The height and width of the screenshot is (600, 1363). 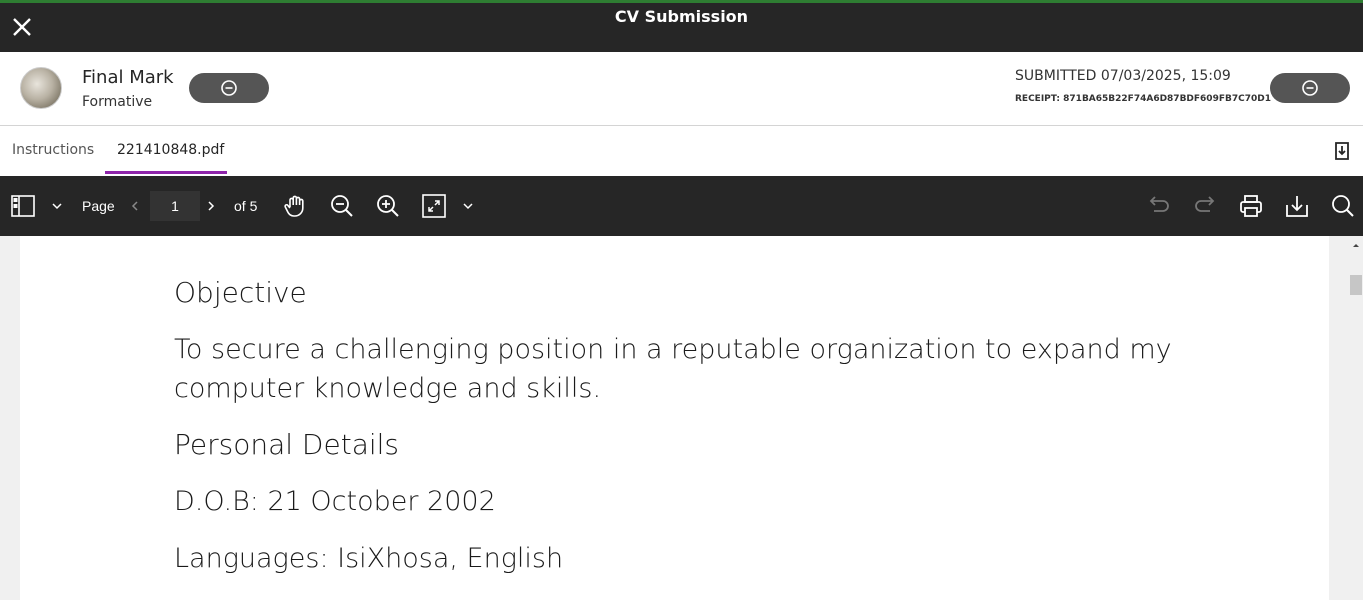 What do you see at coordinates (1356, 285) in the screenshot?
I see `scrollbar-thumb` at bounding box center [1356, 285].